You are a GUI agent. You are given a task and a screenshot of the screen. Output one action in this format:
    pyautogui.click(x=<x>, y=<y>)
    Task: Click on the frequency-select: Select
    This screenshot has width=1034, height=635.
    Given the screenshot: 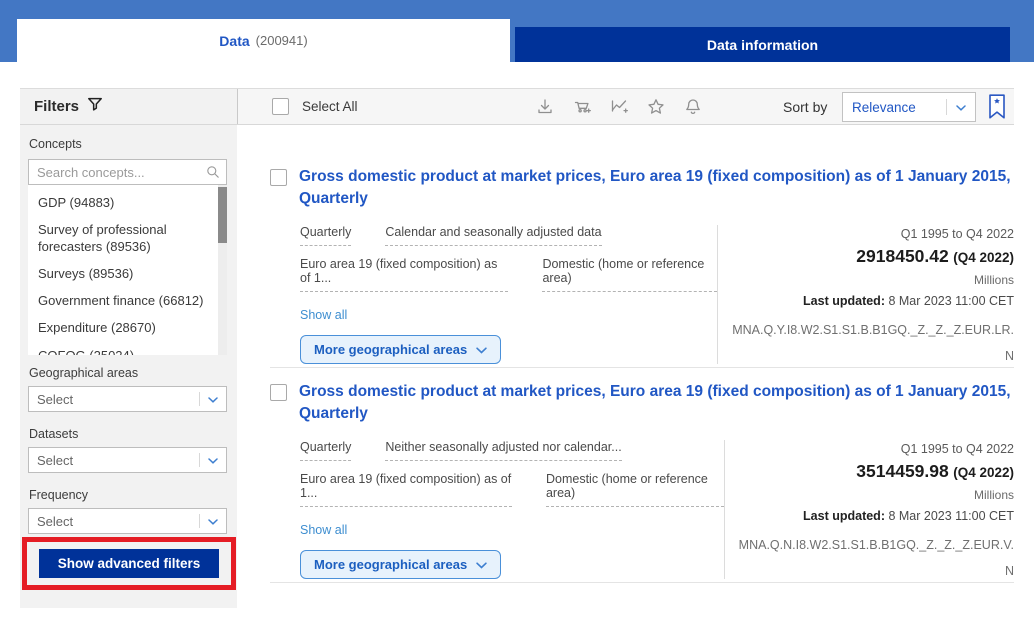 What is the action you would take?
    pyautogui.click(x=127, y=521)
    